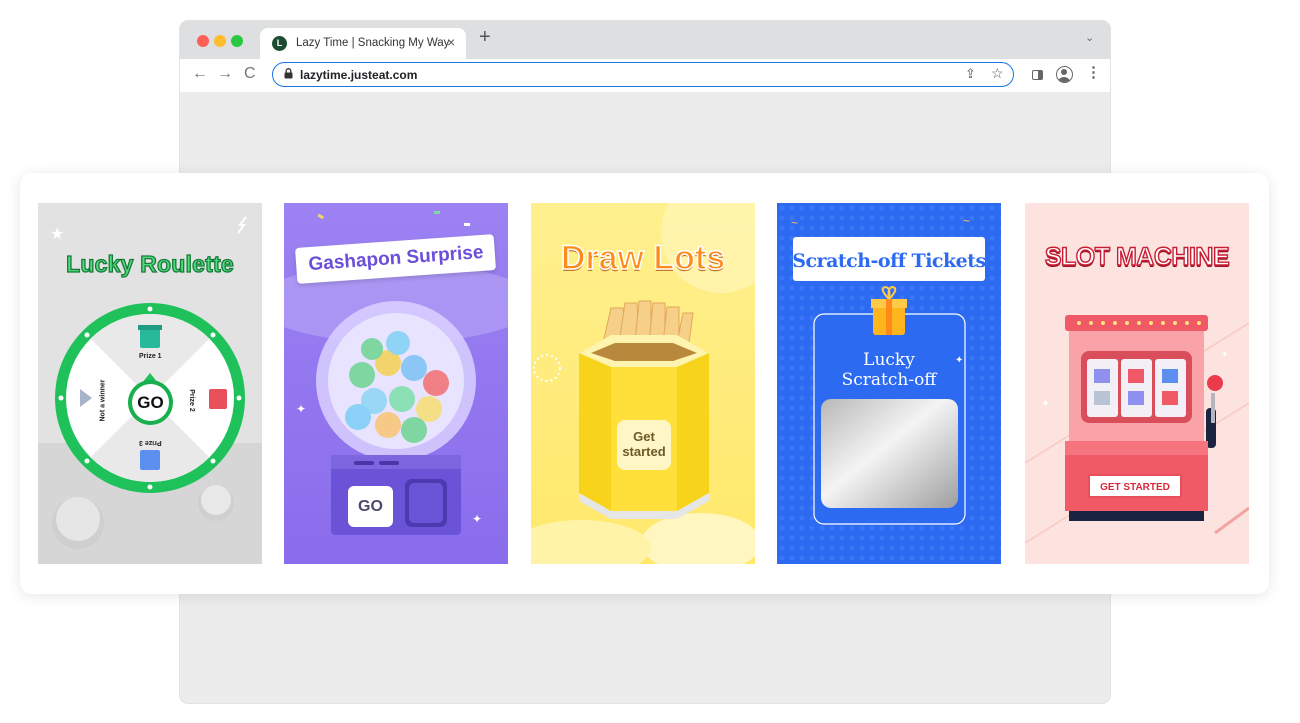  What do you see at coordinates (889, 261) in the screenshot?
I see `game-title: Scratch-off Tickets` at bounding box center [889, 261].